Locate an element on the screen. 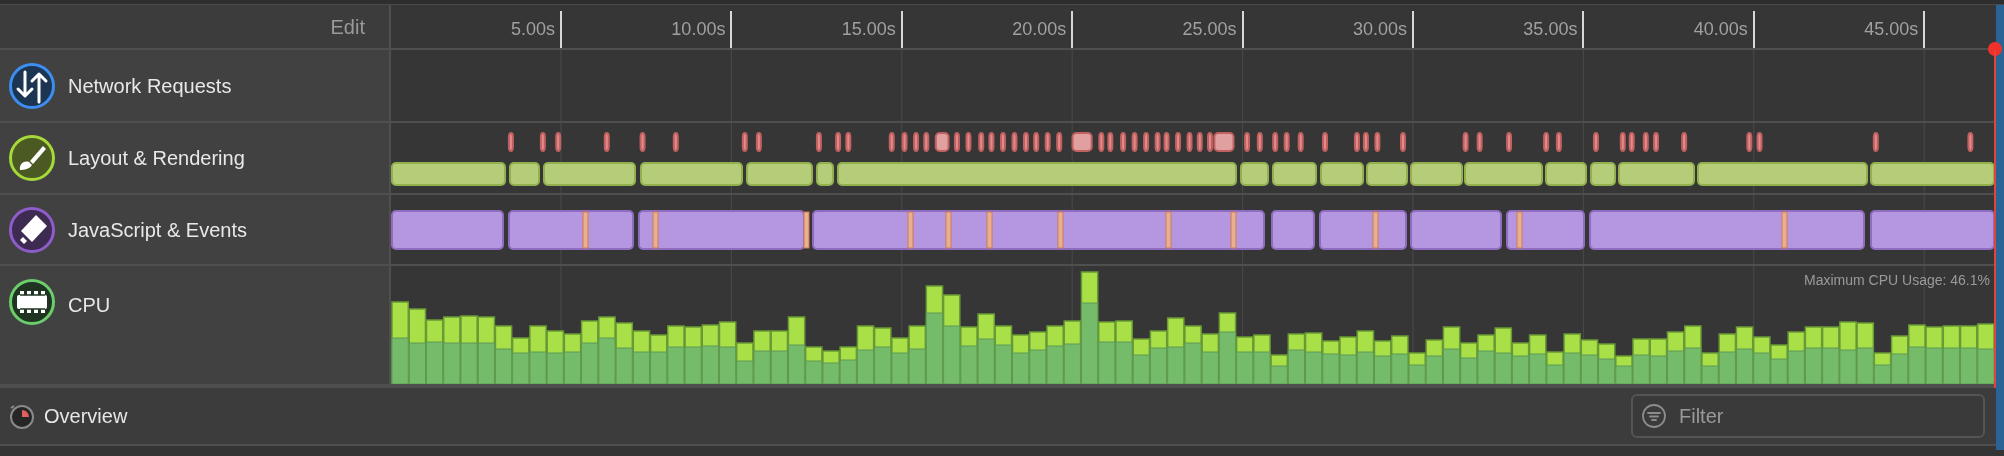 The height and width of the screenshot is (456, 2004). track-label: Network Requests is located at coordinates (150, 86).